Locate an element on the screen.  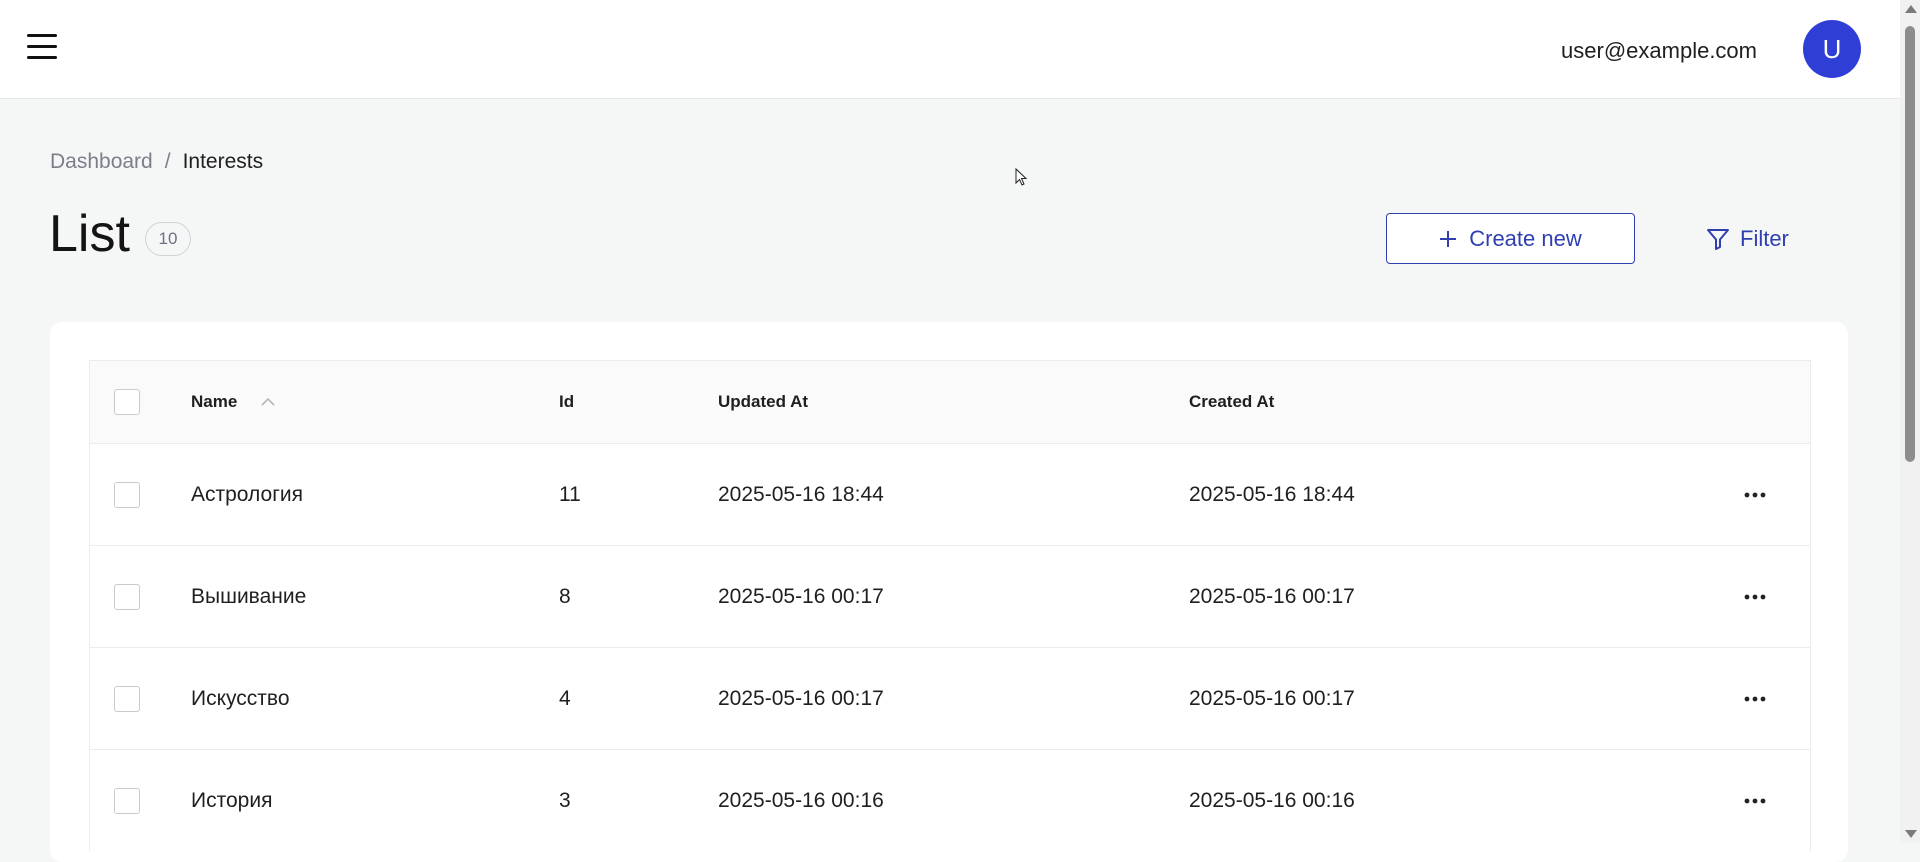
cell-id: 4 is located at coordinates (565, 698).